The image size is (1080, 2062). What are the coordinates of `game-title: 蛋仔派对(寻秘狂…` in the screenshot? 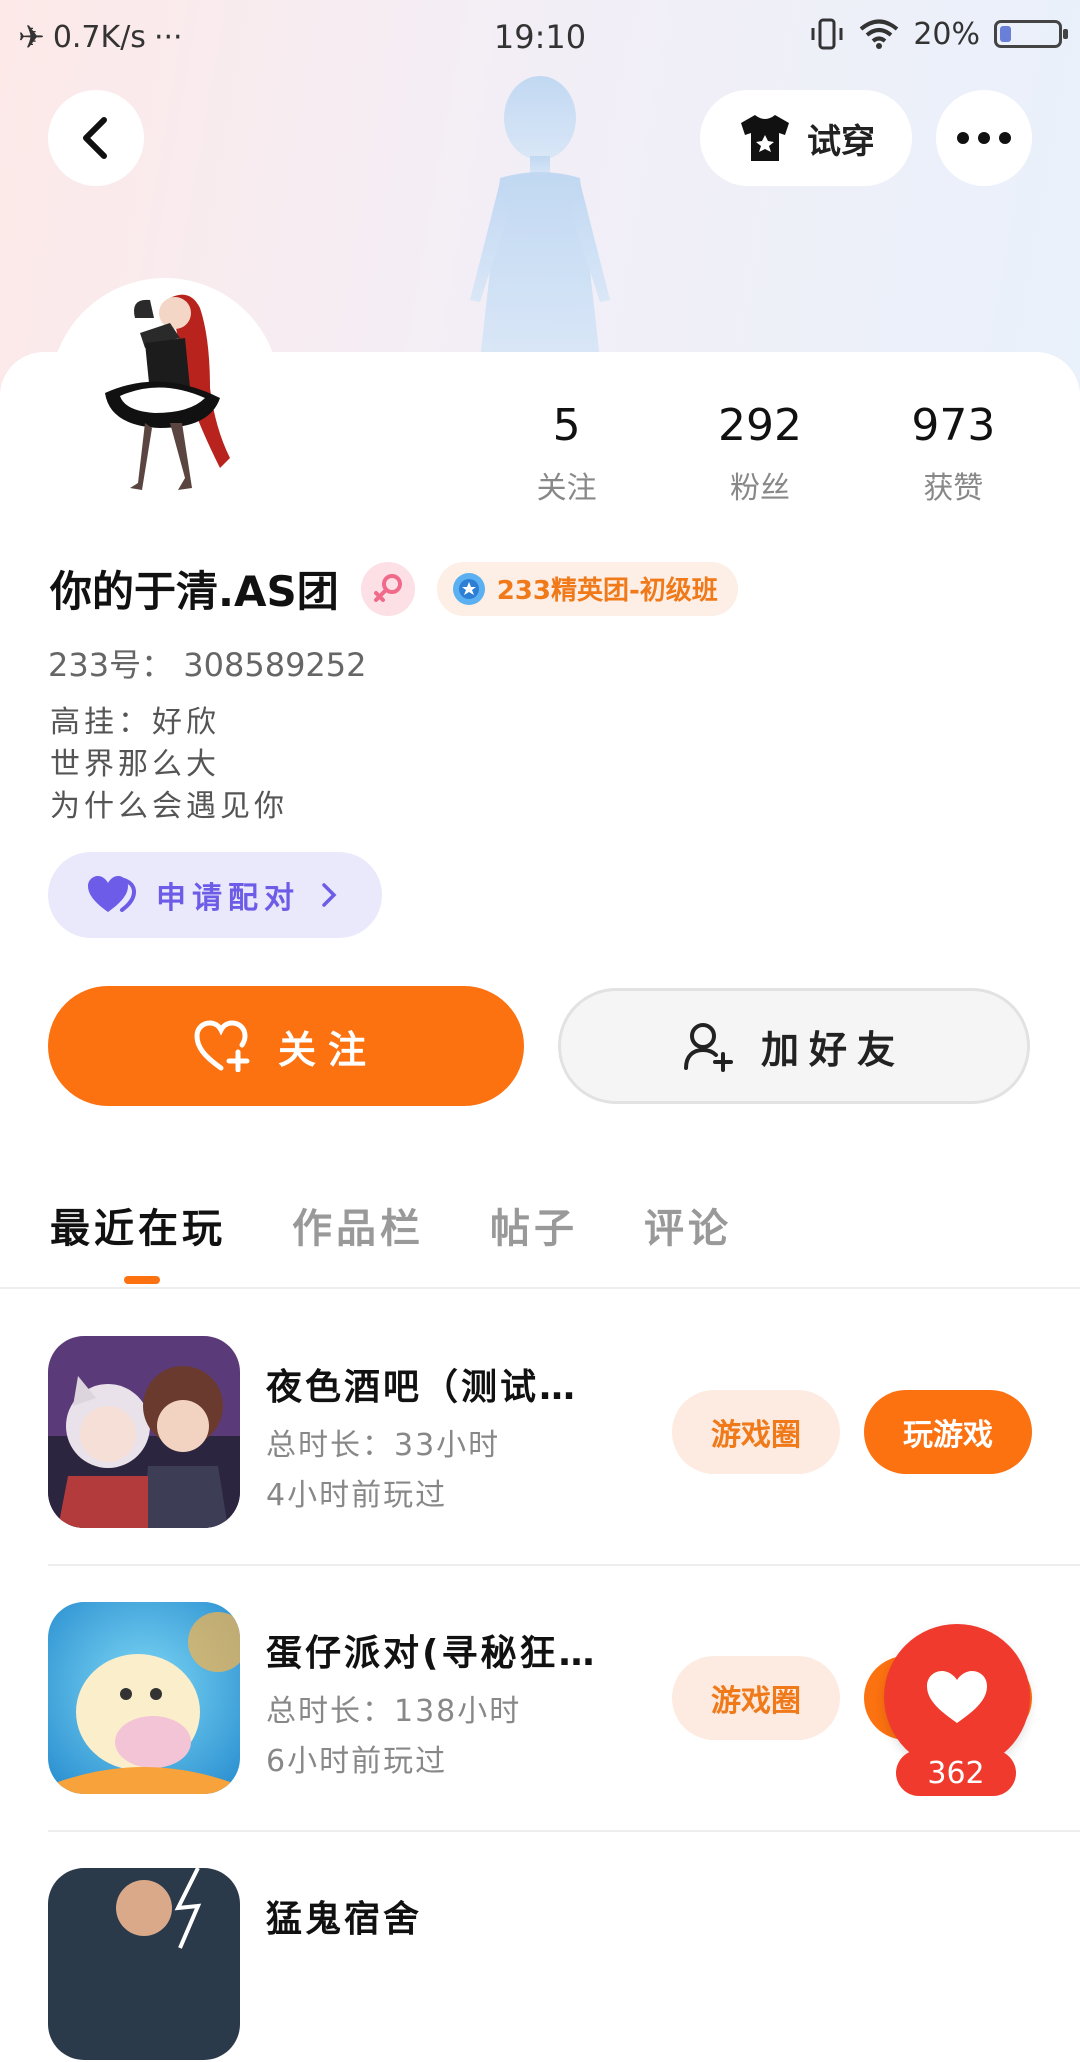 It's located at (432, 1653).